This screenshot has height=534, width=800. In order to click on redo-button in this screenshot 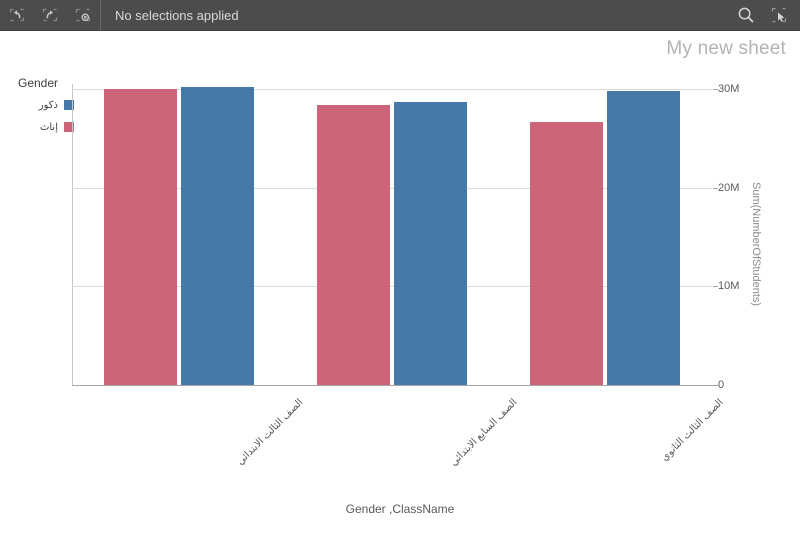, I will do `click(49, 15)`.